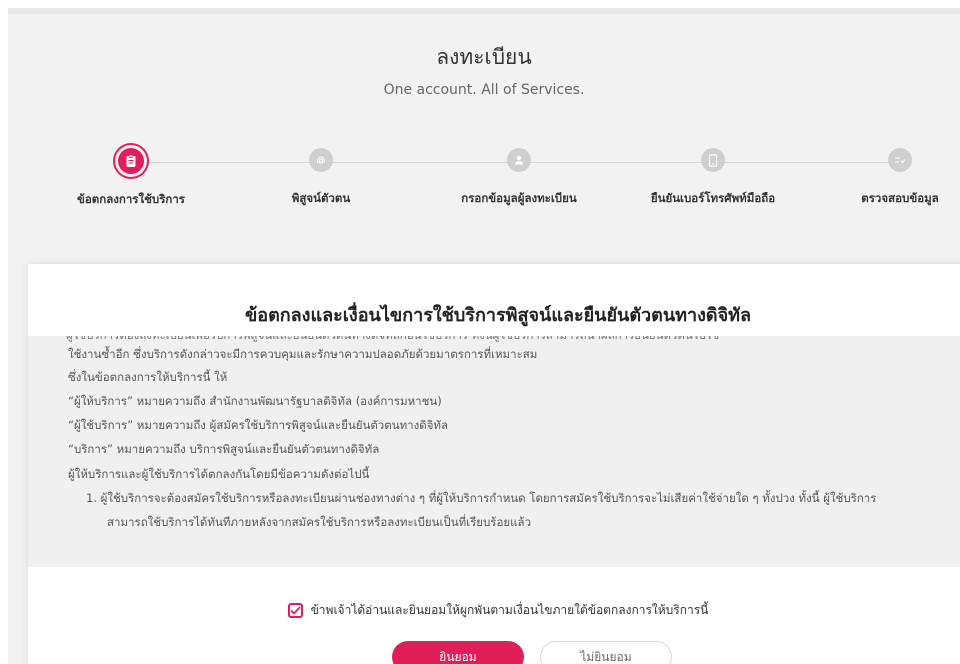  Describe the element at coordinates (519, 198) in the screenshot. I see `step-label: กรอกข้อมูลผู้ลงทะเบียน` at that location.